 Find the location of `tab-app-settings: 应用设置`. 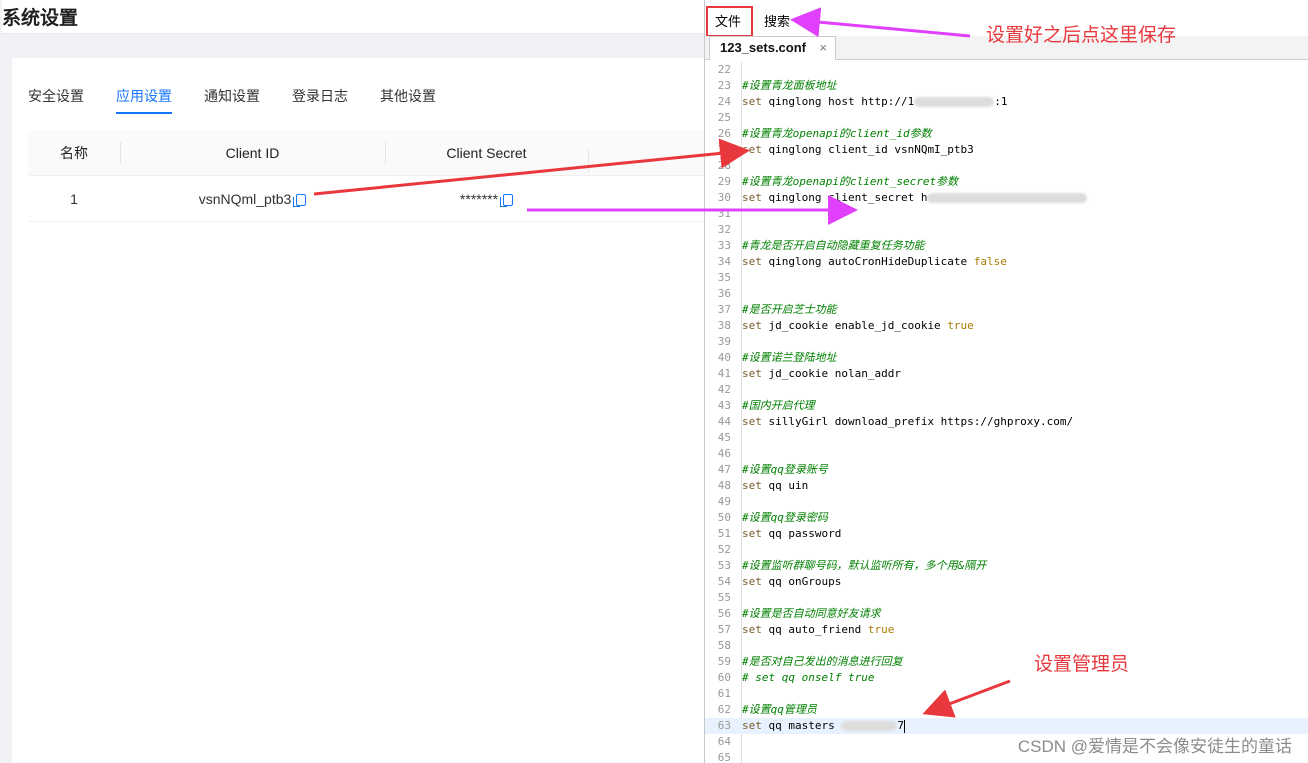

tab-app-settings: 应用设置 is located at coordinates (144, 100).